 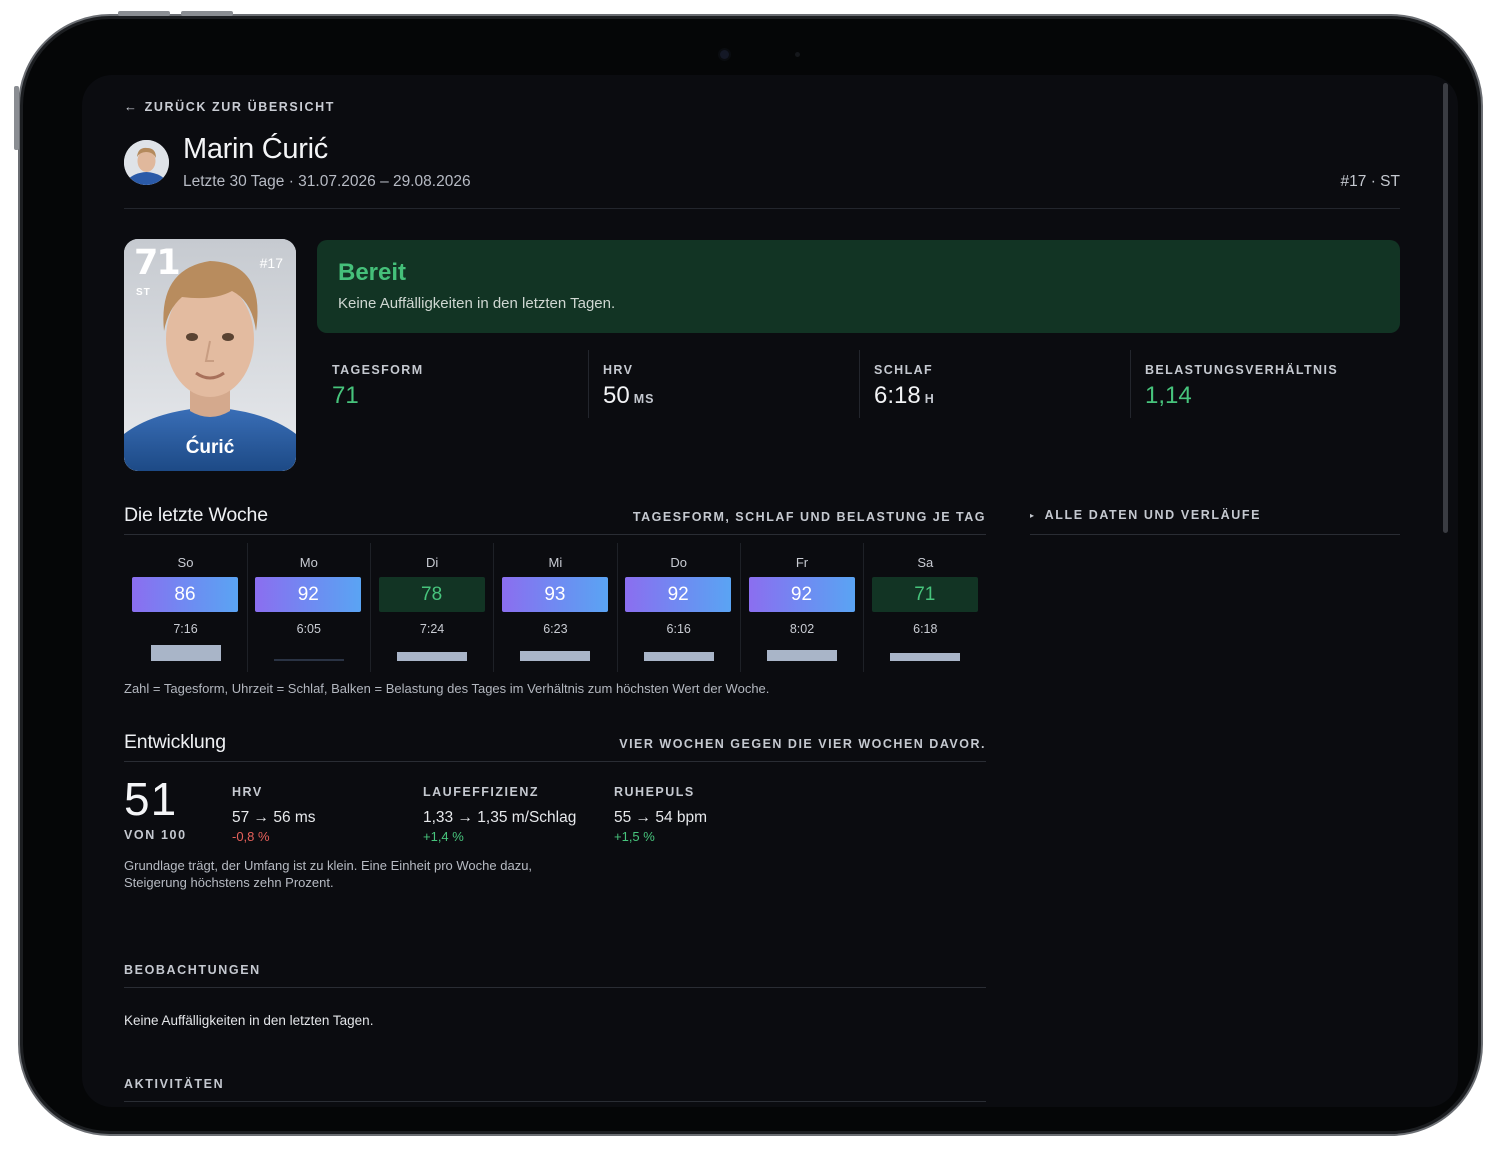 What do you see at coordinates (143, 292) in the screenshot?
I see `card-position: ST` at bounding box center [143, 292].